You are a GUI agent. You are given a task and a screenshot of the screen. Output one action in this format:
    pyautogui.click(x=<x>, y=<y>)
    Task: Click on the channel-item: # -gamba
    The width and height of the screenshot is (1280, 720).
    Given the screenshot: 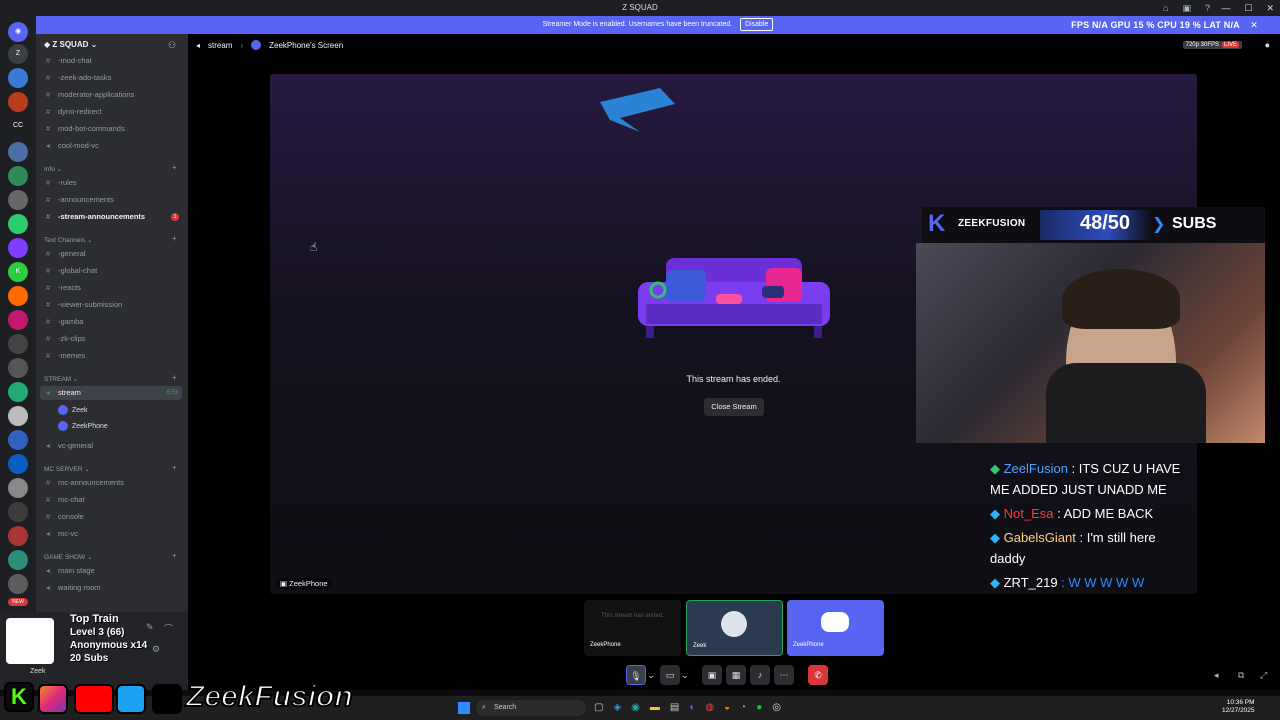 What is the action you would take?
    pyautogui.click(x=64, y=321)
    